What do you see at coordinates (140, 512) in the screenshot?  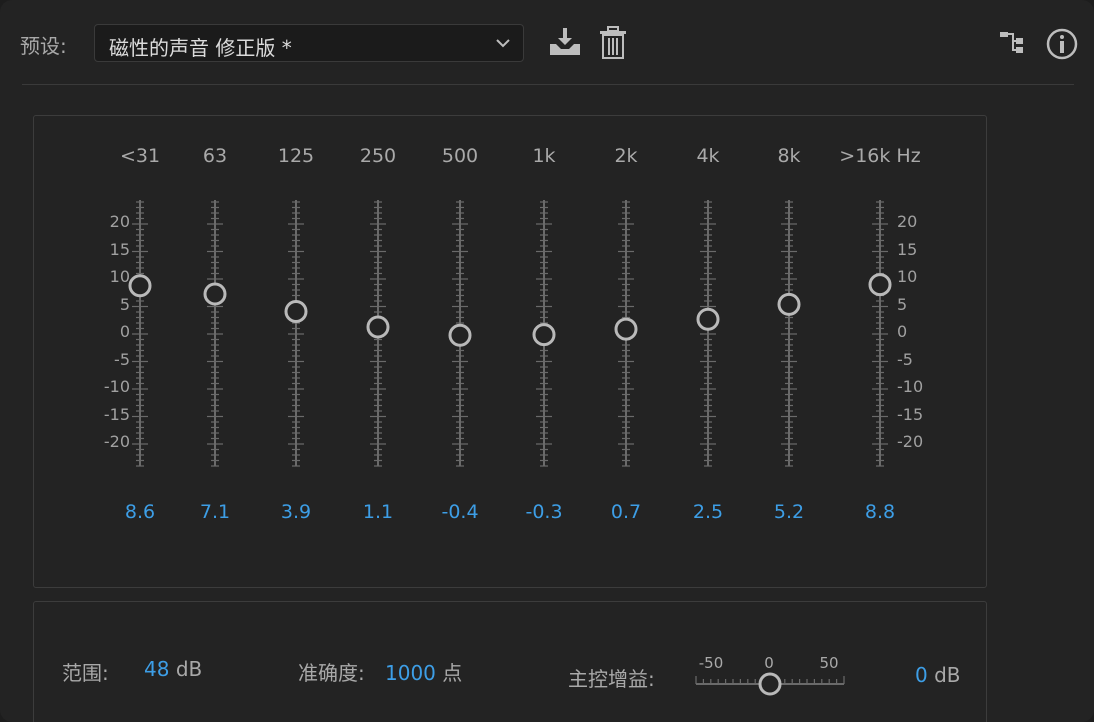 I see `band-gain-value: 8.6` at bounding box center [140, 512].